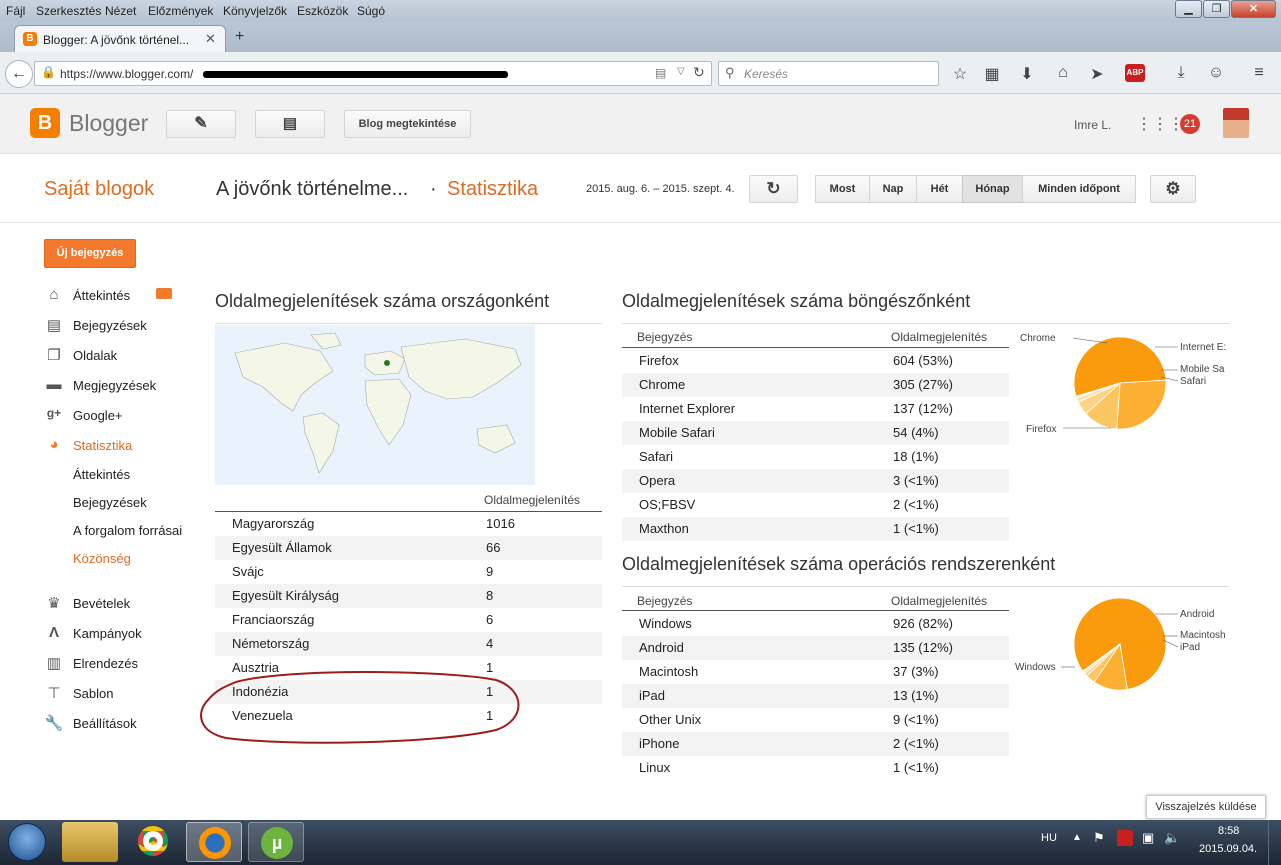  I want to click on settings-gear-button: ⚙, so click(1173, 189).